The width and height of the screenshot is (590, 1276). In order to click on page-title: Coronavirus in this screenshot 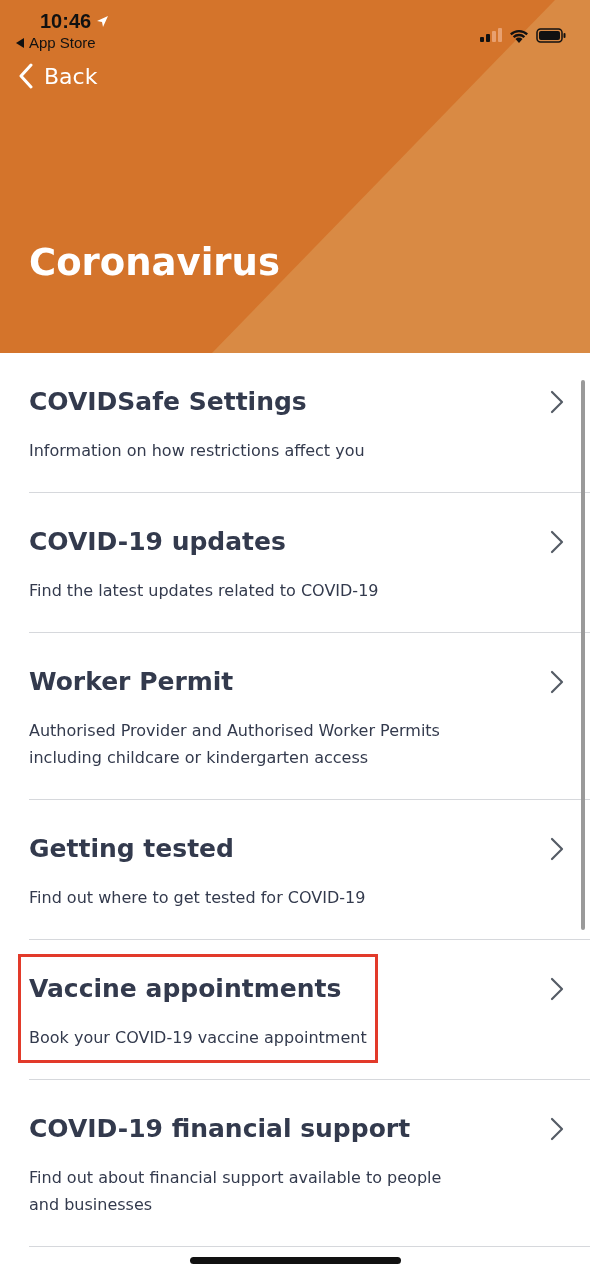, I will do `click(155, 263)`.